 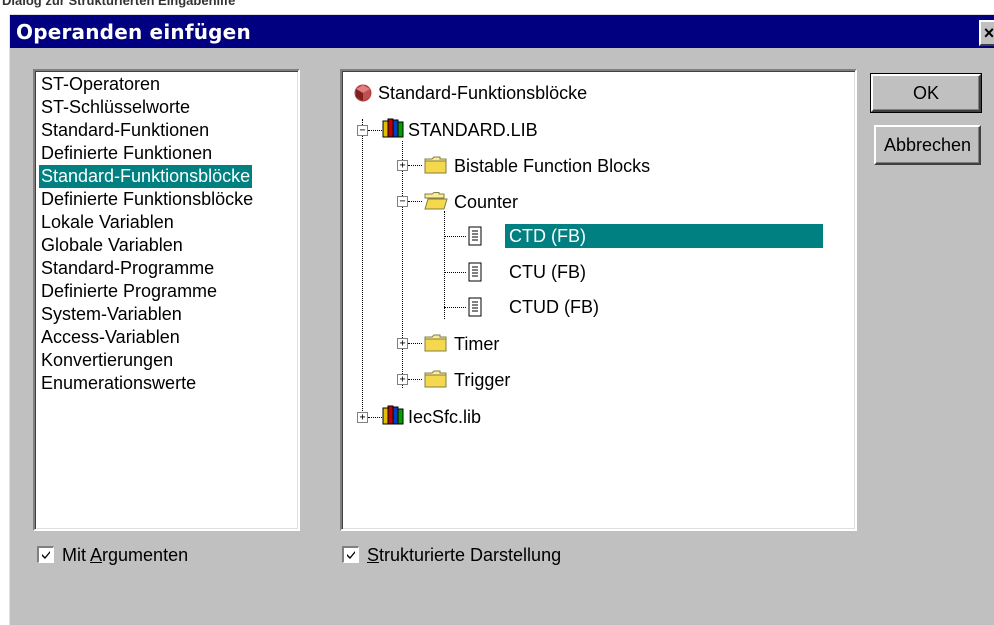 I want to click on strukturierte-darstellung-checkbox, so click(x=350, y=554).